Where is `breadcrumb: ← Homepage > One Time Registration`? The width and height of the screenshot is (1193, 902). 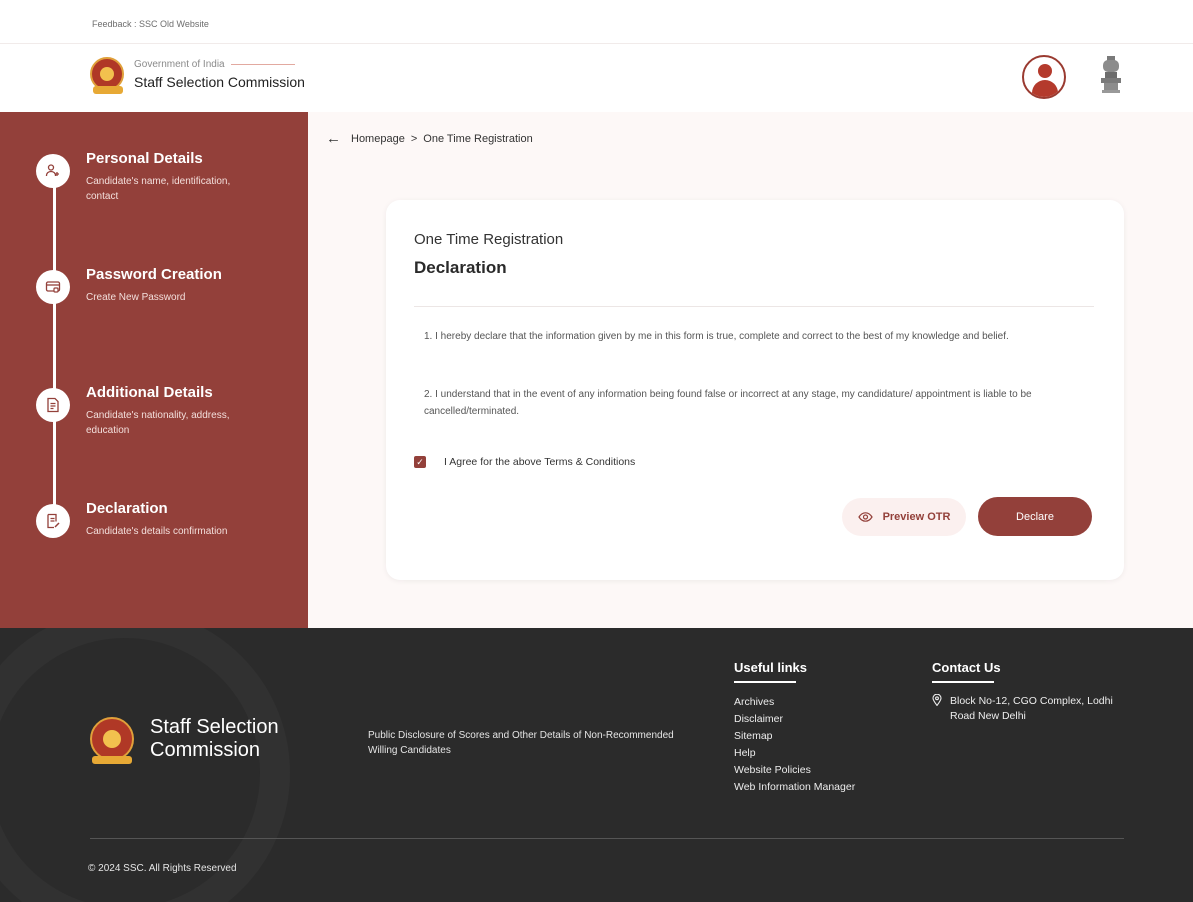
breadcrumb: ← Homepage > One Time Registration is located at coordinates (429, 138).